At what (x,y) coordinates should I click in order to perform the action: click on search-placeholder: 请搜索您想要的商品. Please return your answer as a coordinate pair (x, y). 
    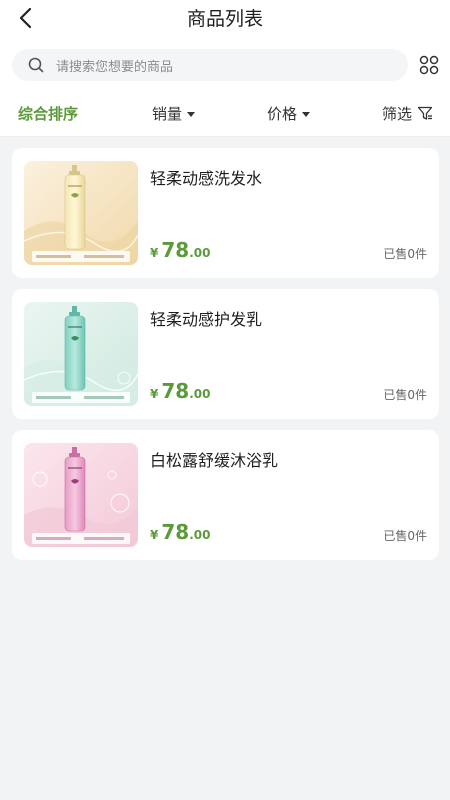
    Looking at the image, I should click on (115, 67).